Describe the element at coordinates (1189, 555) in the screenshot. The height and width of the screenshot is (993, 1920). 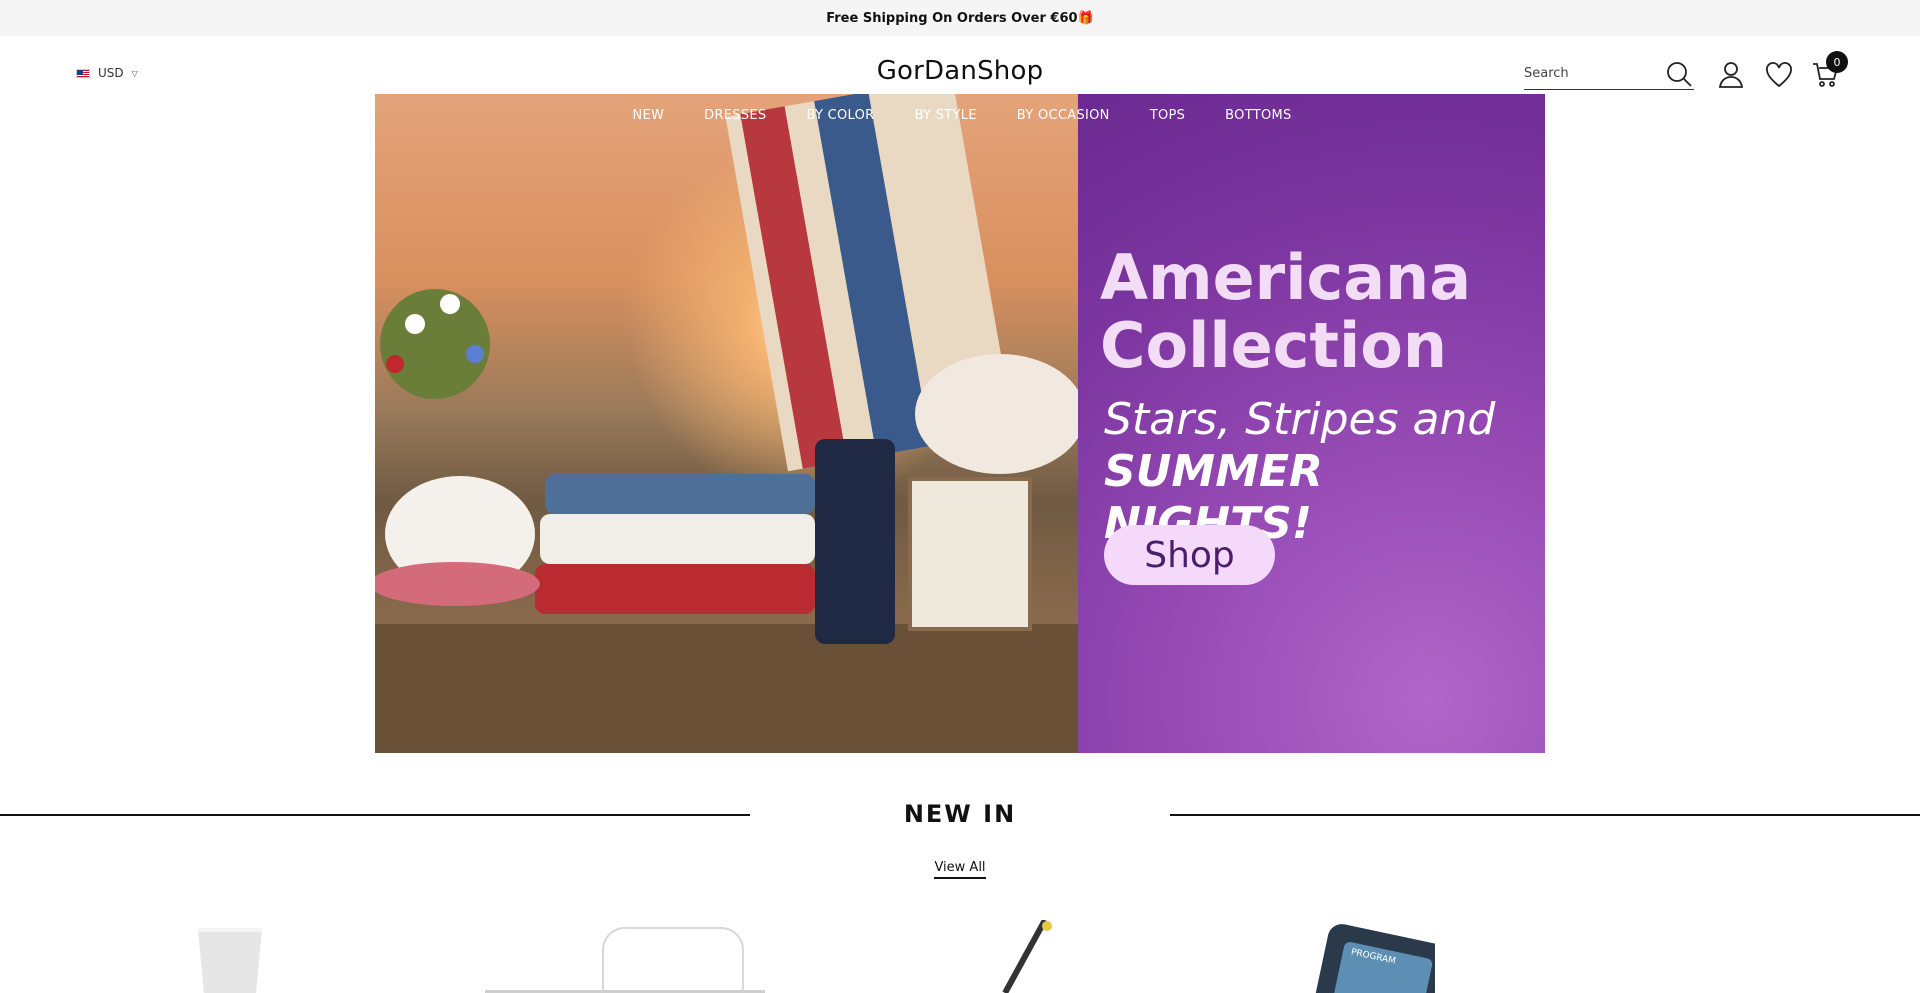
I see `shop-button: Shop` at that location.